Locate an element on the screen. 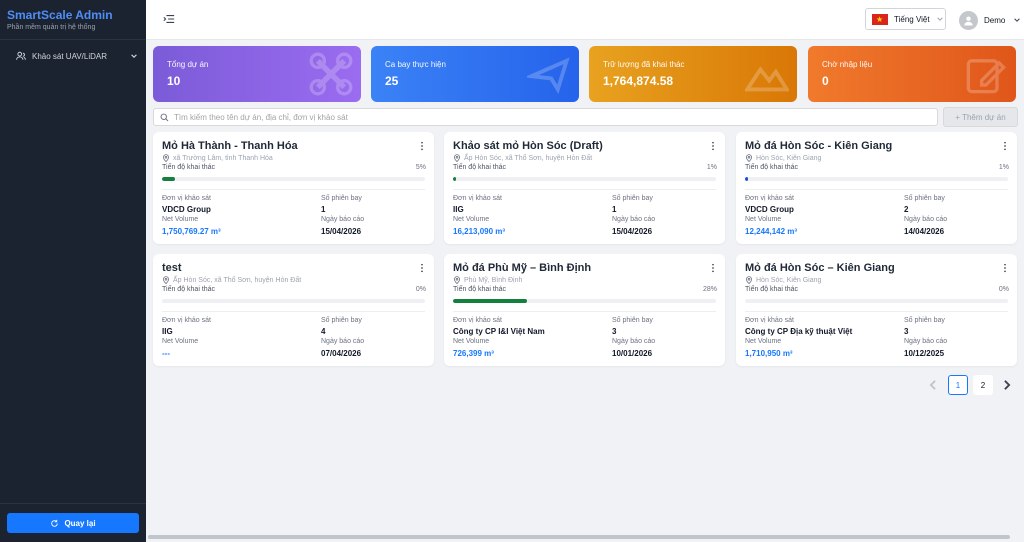  progress-percent: 28% is located at coordinates (709, 289).